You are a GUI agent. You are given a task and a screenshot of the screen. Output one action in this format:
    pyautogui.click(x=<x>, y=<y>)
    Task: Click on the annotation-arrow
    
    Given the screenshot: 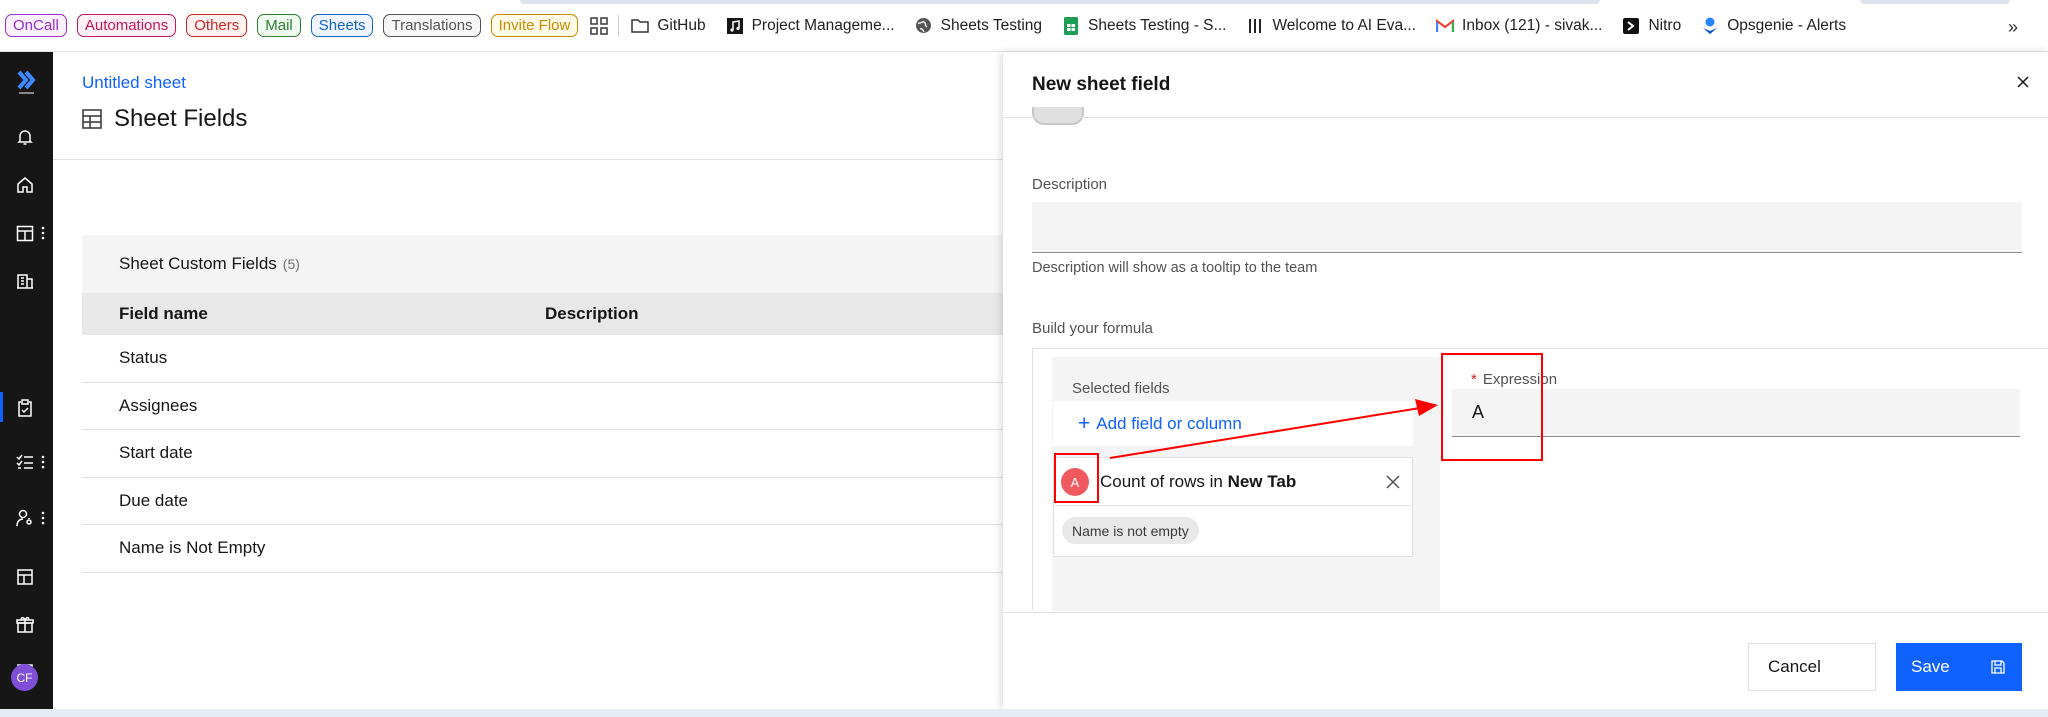 What is the action you would take?
    pyautogui.click(x=1273, y=429)
    